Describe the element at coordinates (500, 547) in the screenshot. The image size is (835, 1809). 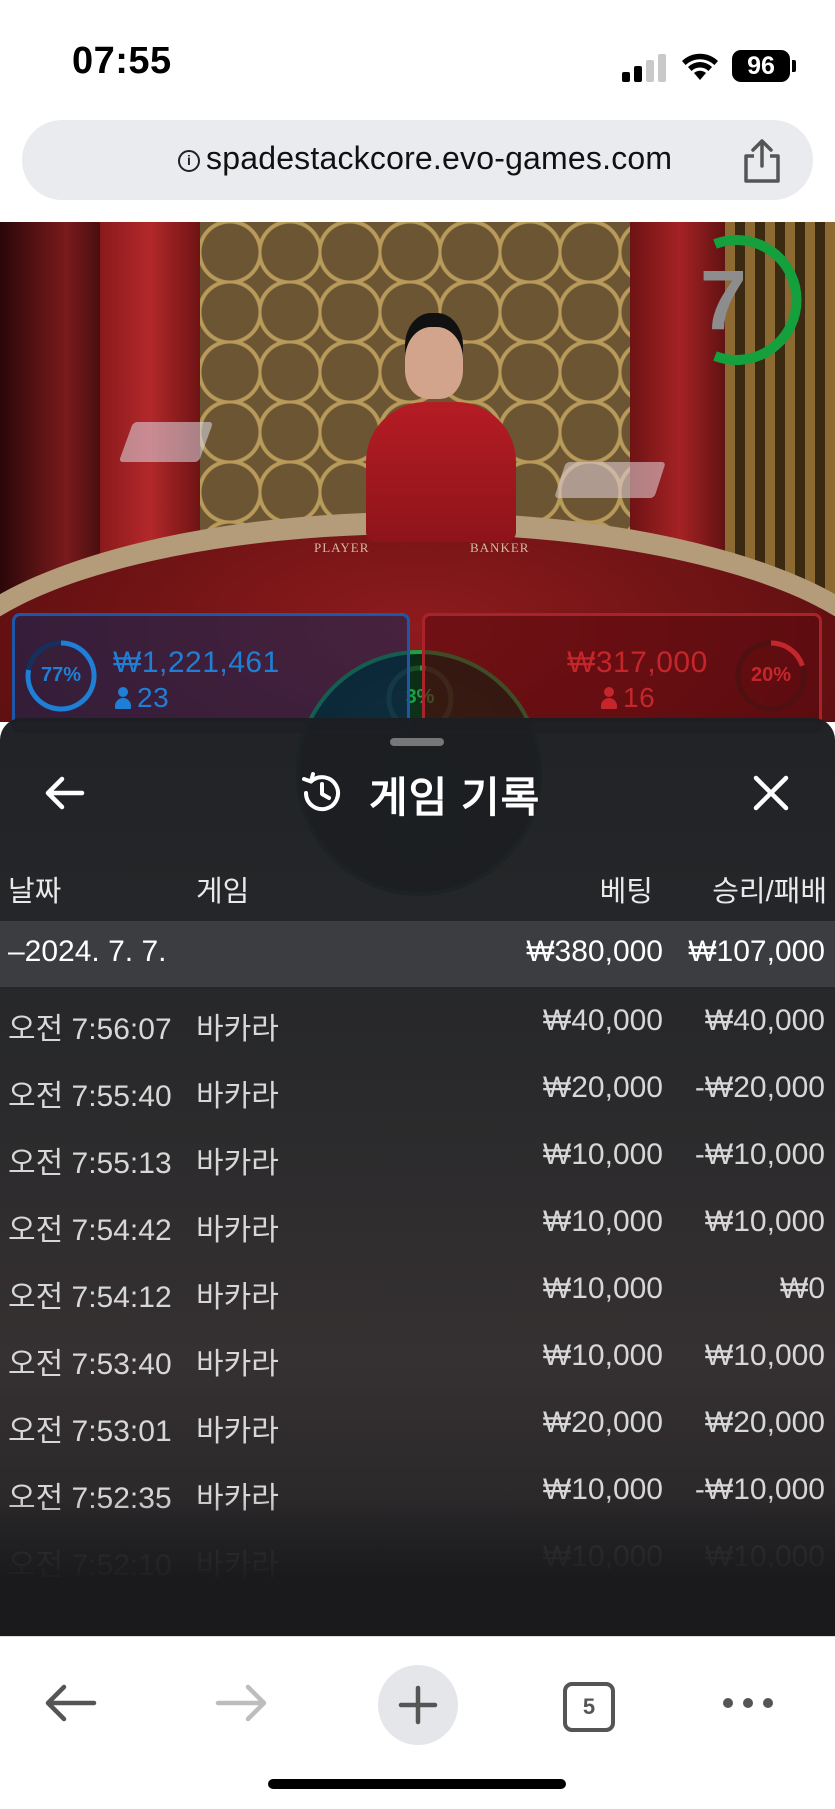
I see `table-label-banker: BANKER` at that location.